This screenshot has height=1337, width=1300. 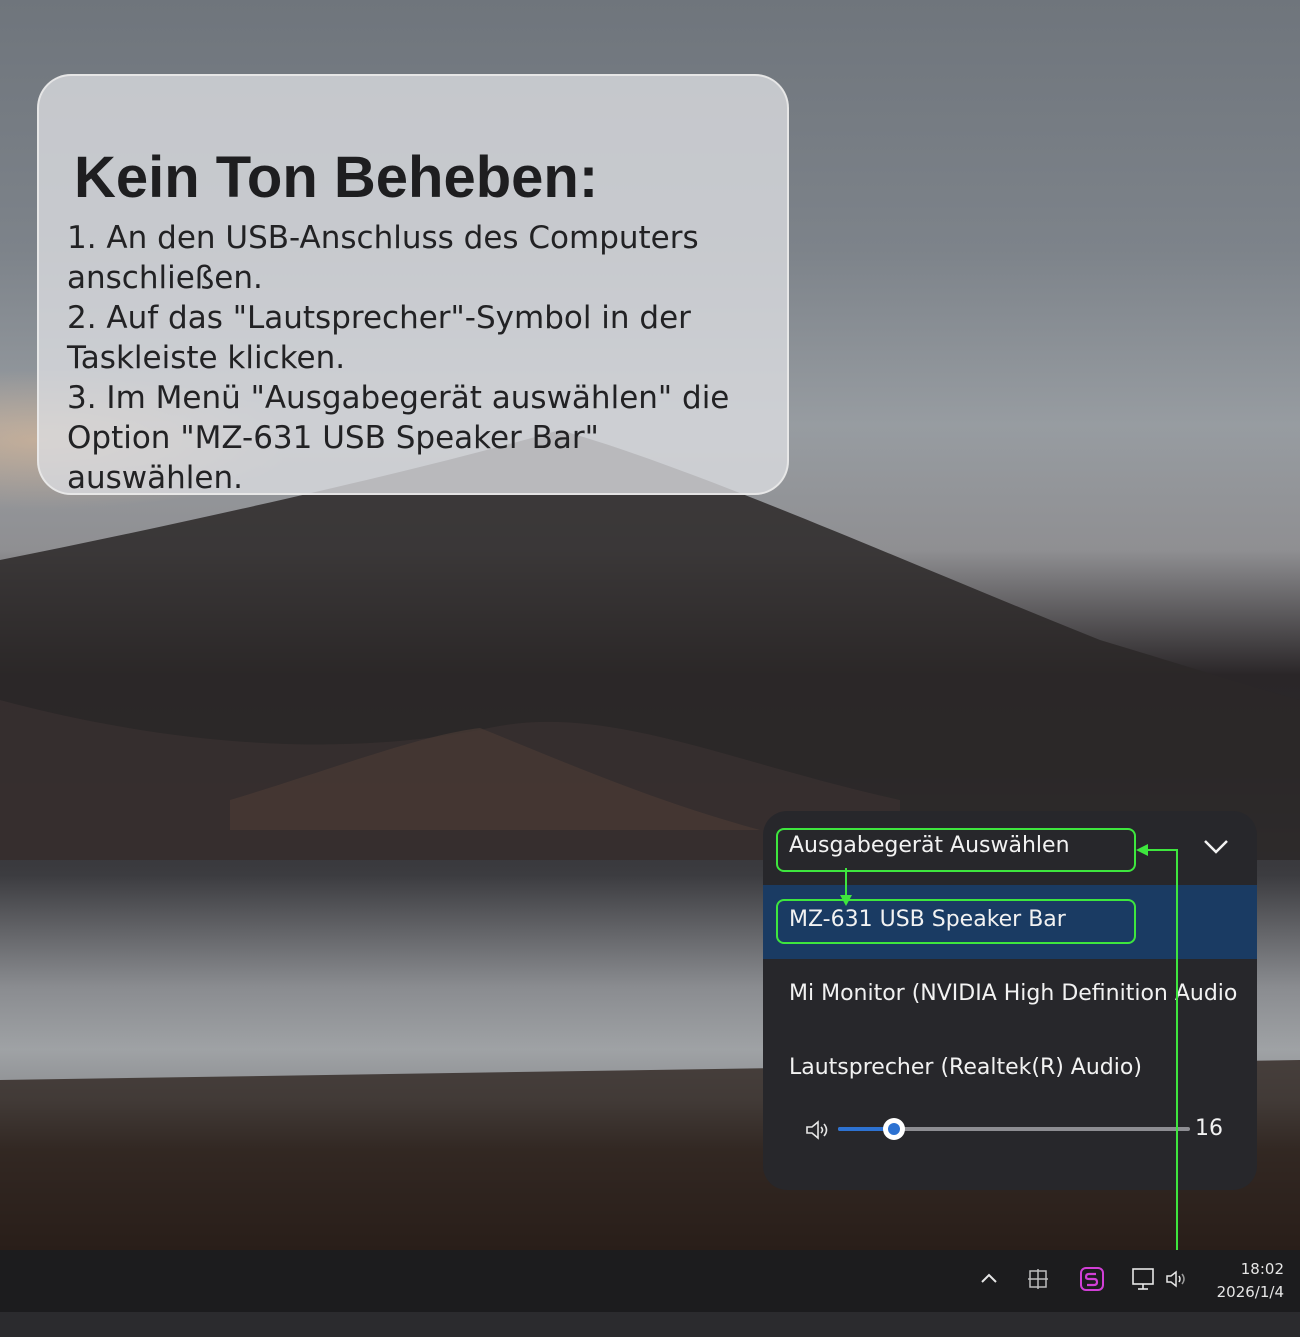 I want to click on taskbar-clock: 18:02 2026/1/4, so click(x=1248, y=1281).